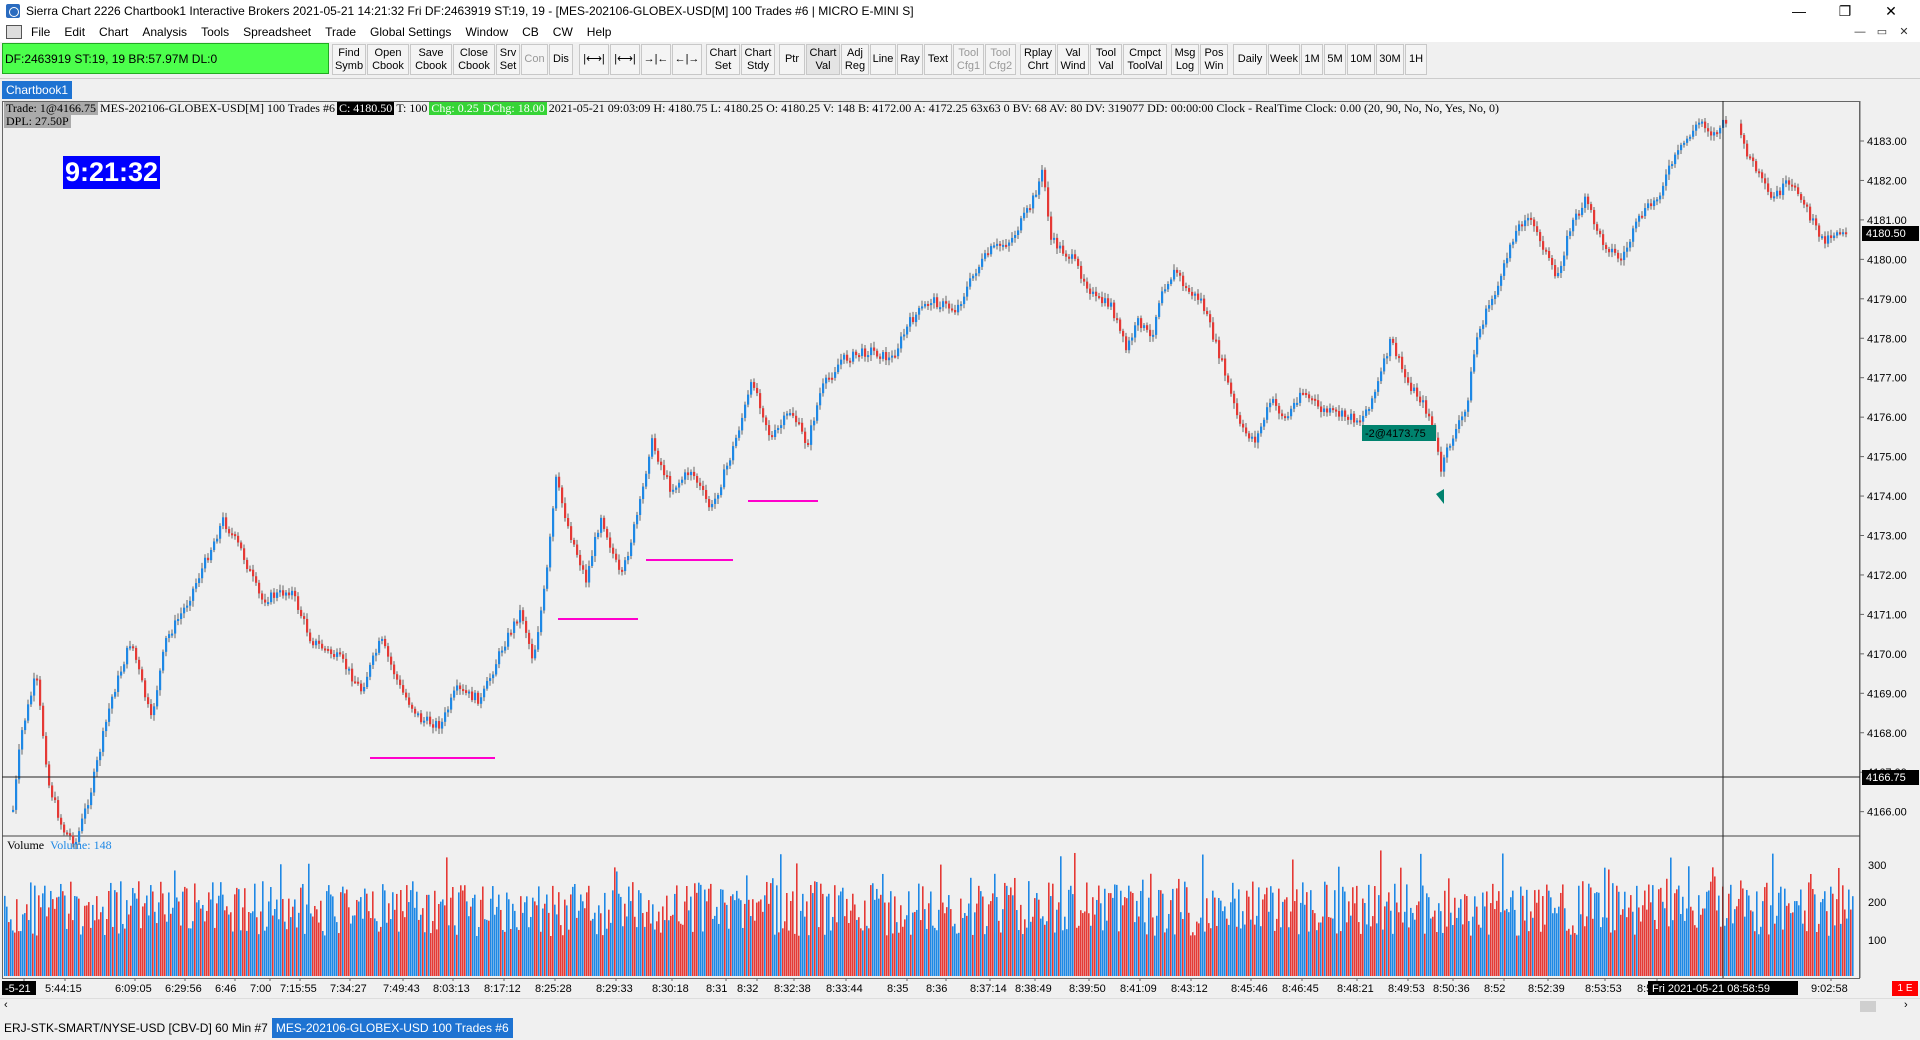  I want to click on corner-indicator: 1 E, so click(1905, 988).